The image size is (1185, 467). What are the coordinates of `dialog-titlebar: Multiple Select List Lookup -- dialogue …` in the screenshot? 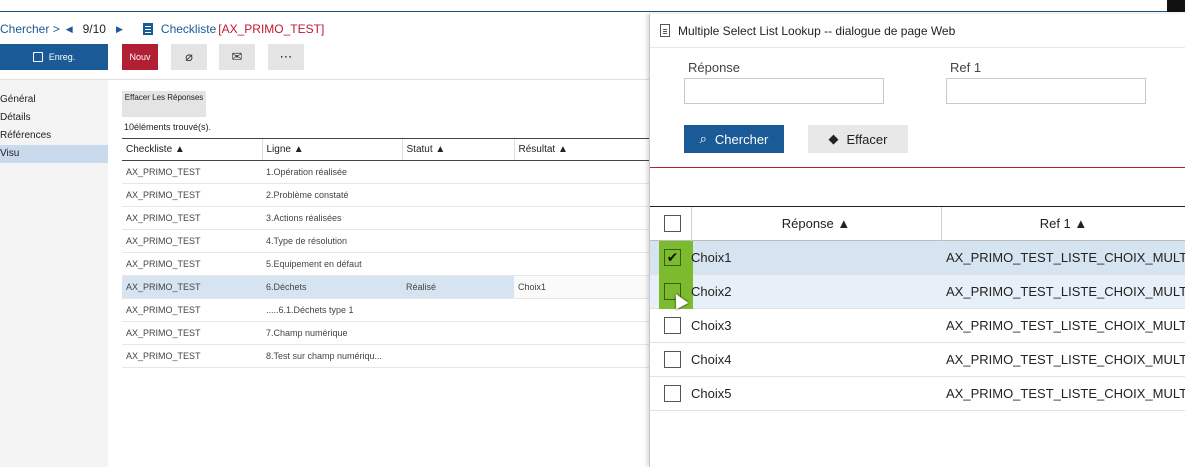 It's located at (917, 31).